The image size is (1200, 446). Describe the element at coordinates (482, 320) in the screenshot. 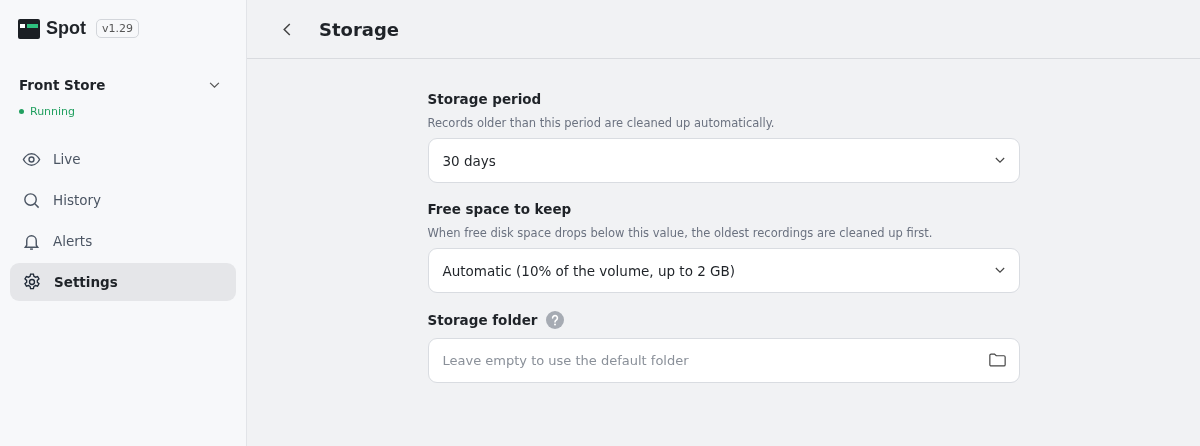

I see `field-label: Storage folder` at that location.